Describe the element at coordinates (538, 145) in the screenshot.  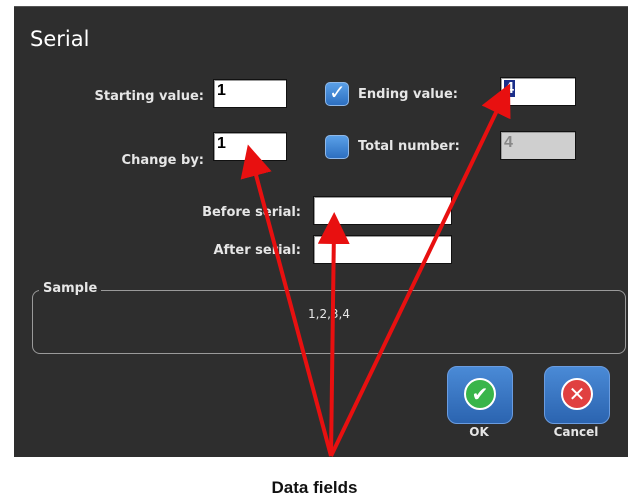
I see `total-number-field: 4` at that location.